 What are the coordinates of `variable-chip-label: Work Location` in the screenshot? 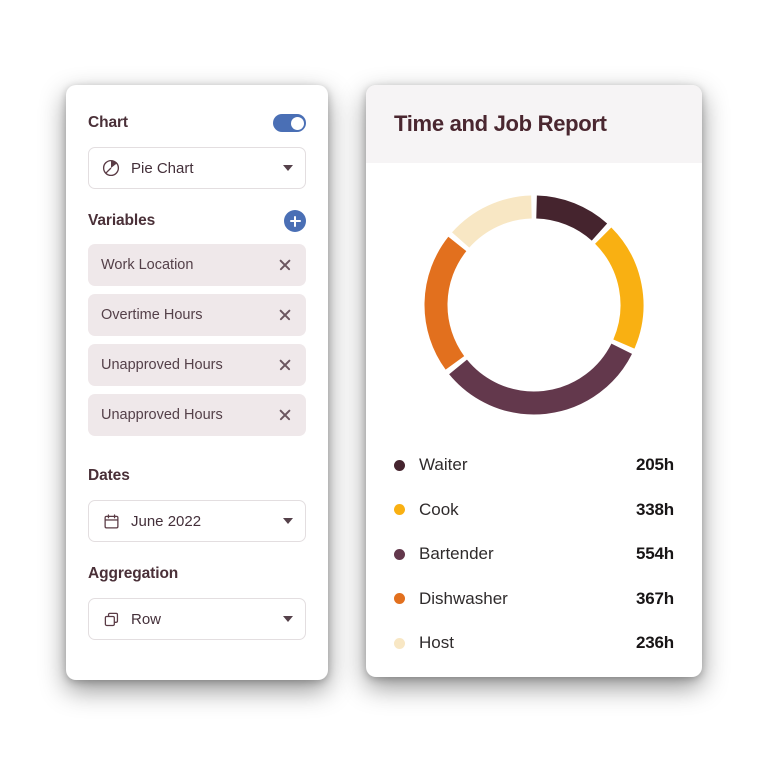 It's located at (147, 265).